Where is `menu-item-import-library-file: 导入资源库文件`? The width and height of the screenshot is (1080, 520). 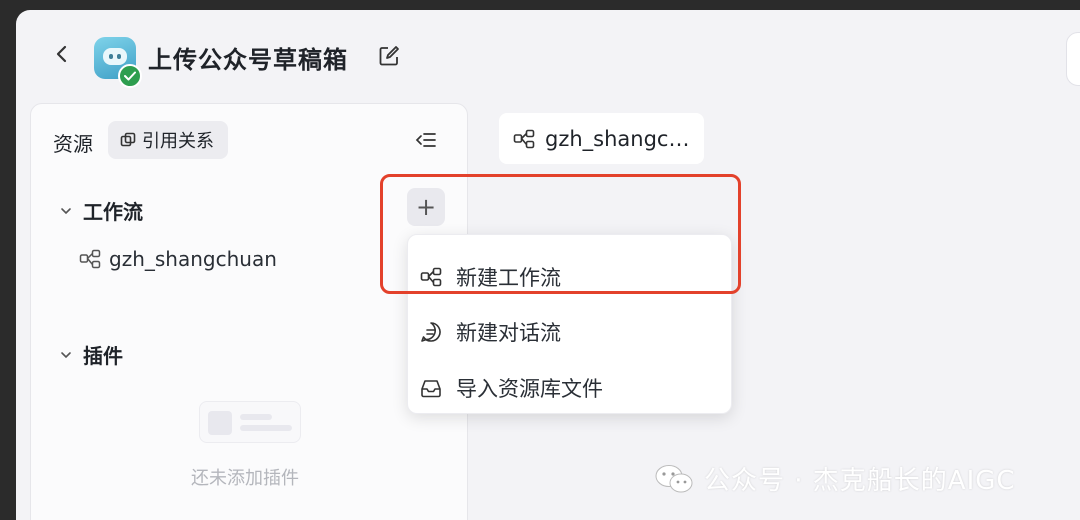
menu-item-import-library-file: 导入资源库文件 is located at coordinates (511, 388).